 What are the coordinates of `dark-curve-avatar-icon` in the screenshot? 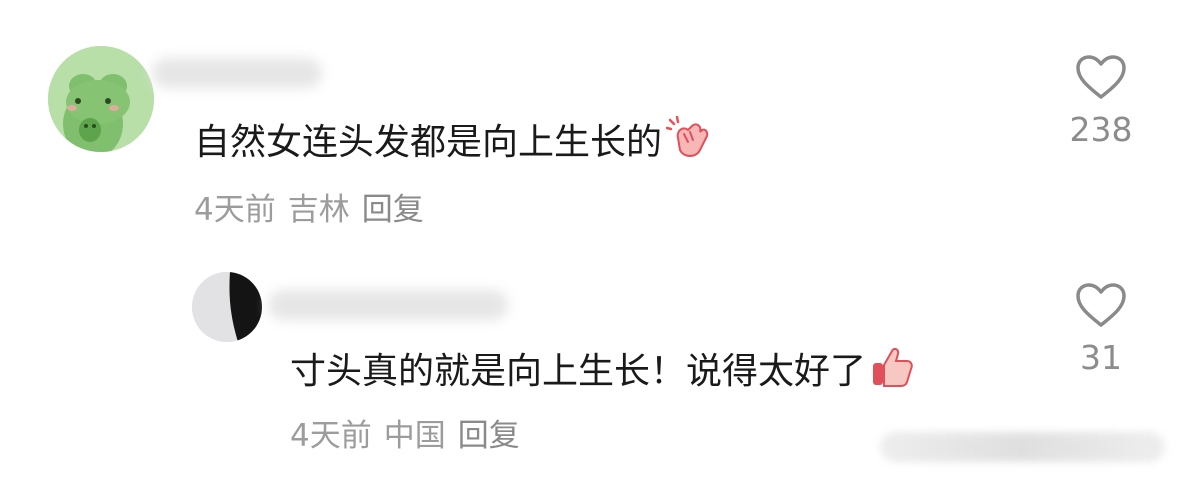 It's located at (227, 307).